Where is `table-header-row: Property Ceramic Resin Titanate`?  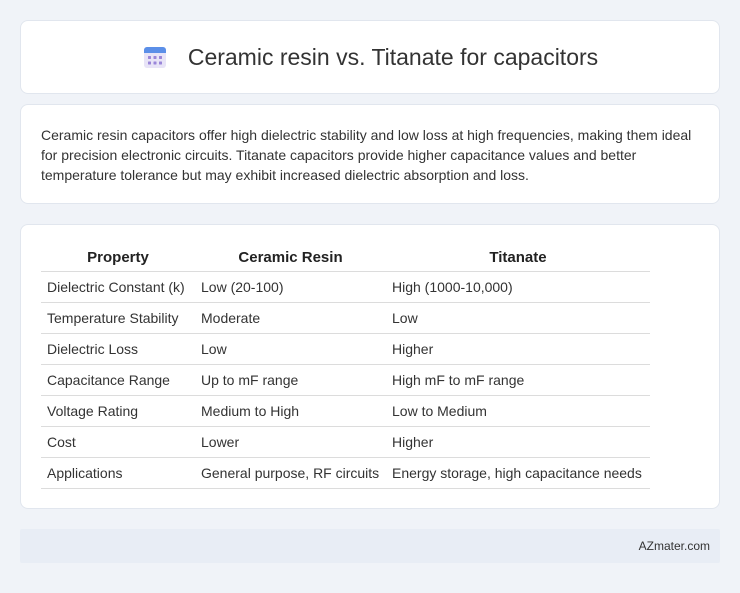
table-header-row: Property Ceramic Resin Titanate is located at coordinates (345, 258).